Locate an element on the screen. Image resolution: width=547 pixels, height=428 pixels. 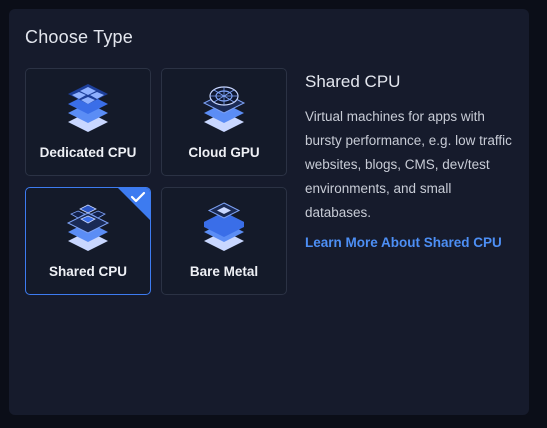
type-card-label: Shared CPU is located at coordinates (88, 271).